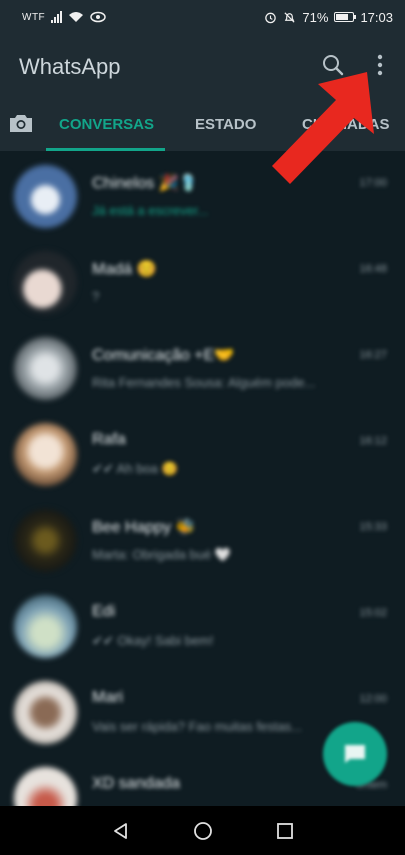 Image resolution: width=405 pixels, height=855 pixels. I want to click on tab-bar: CONVERSAS ESTADO CHAMADAS, so click(202, 124).